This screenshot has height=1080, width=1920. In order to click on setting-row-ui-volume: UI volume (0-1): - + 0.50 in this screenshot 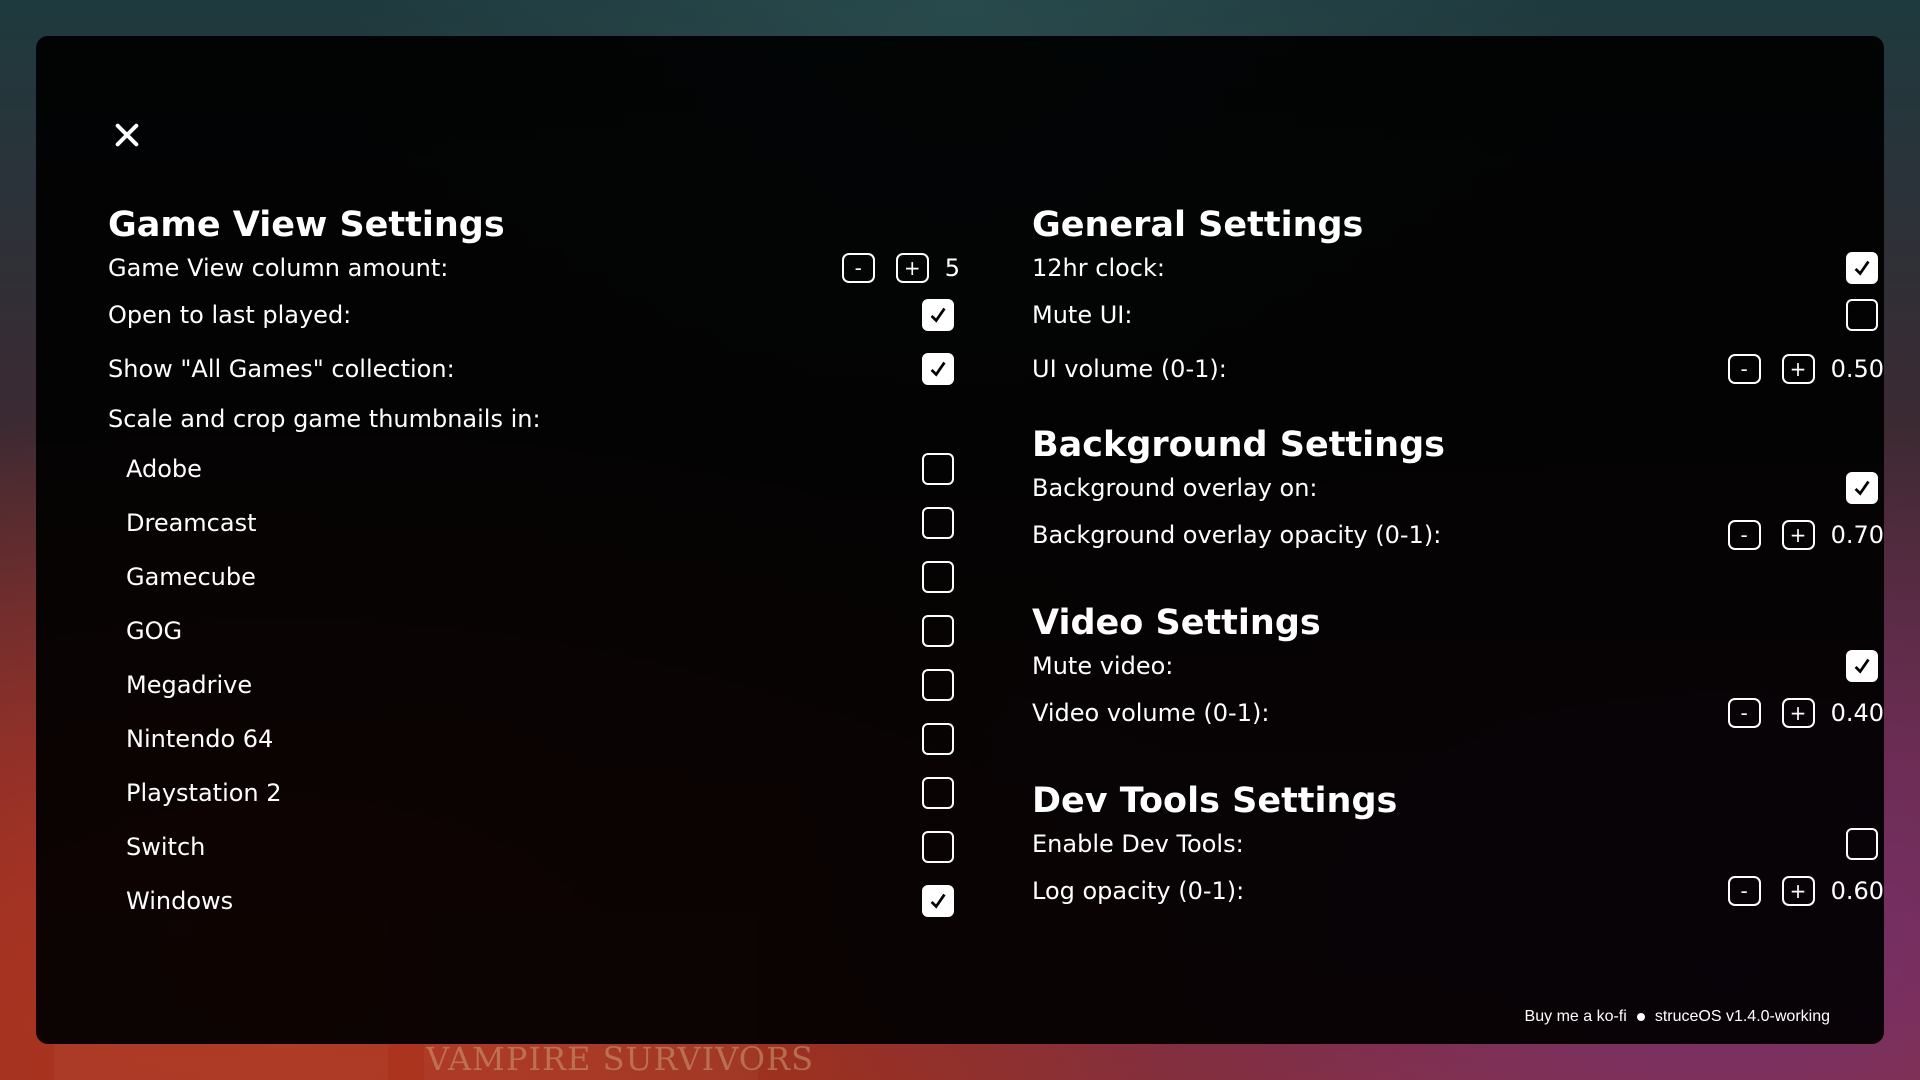, I will do `click(1458, 369)`.